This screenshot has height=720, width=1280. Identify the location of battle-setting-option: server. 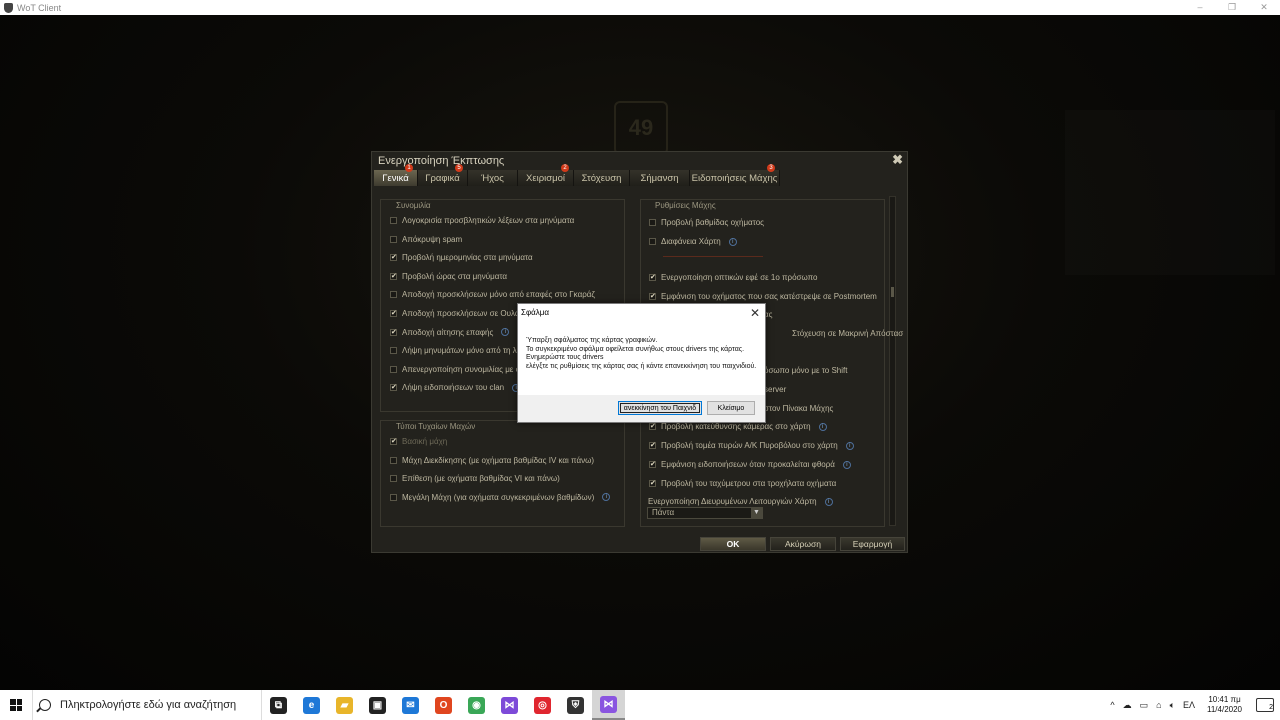
(775, 389).